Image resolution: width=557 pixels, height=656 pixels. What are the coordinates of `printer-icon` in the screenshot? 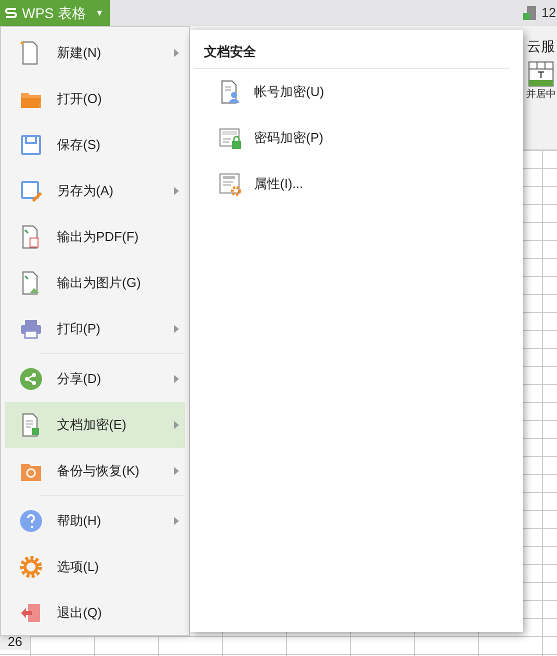 It's located at (31, 329).